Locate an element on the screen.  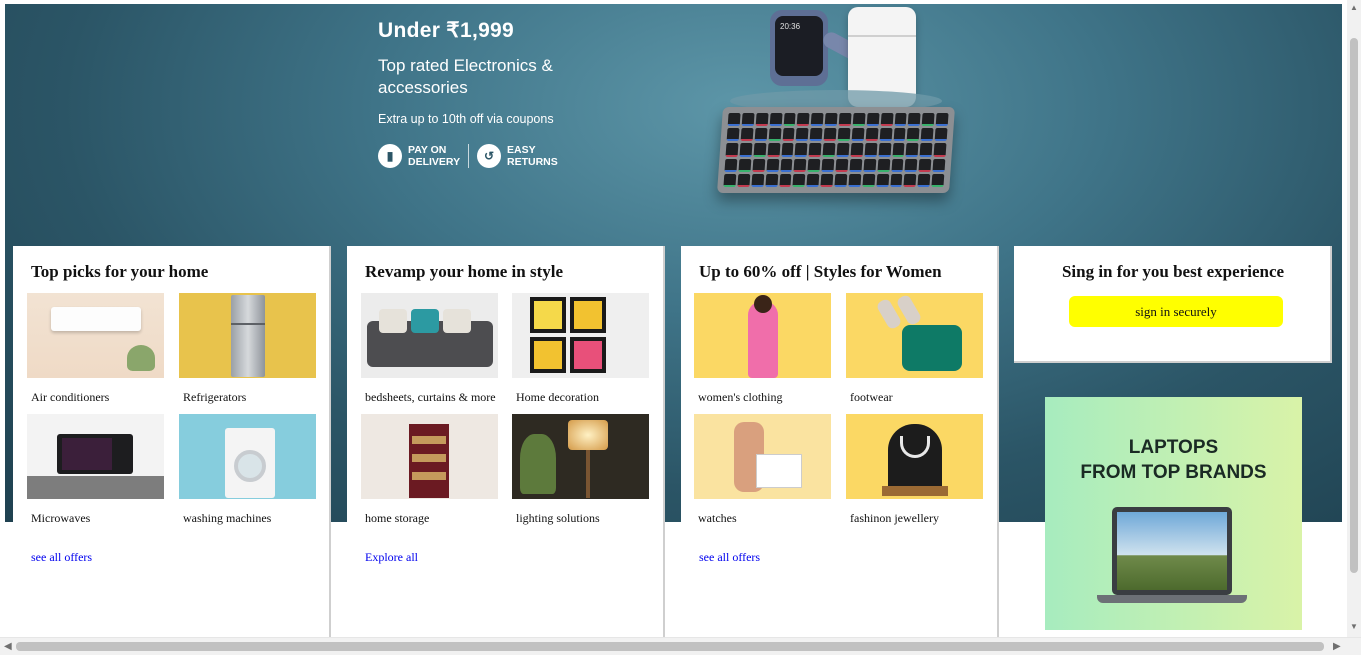
footwear-image is located at coordinates (914, 335).